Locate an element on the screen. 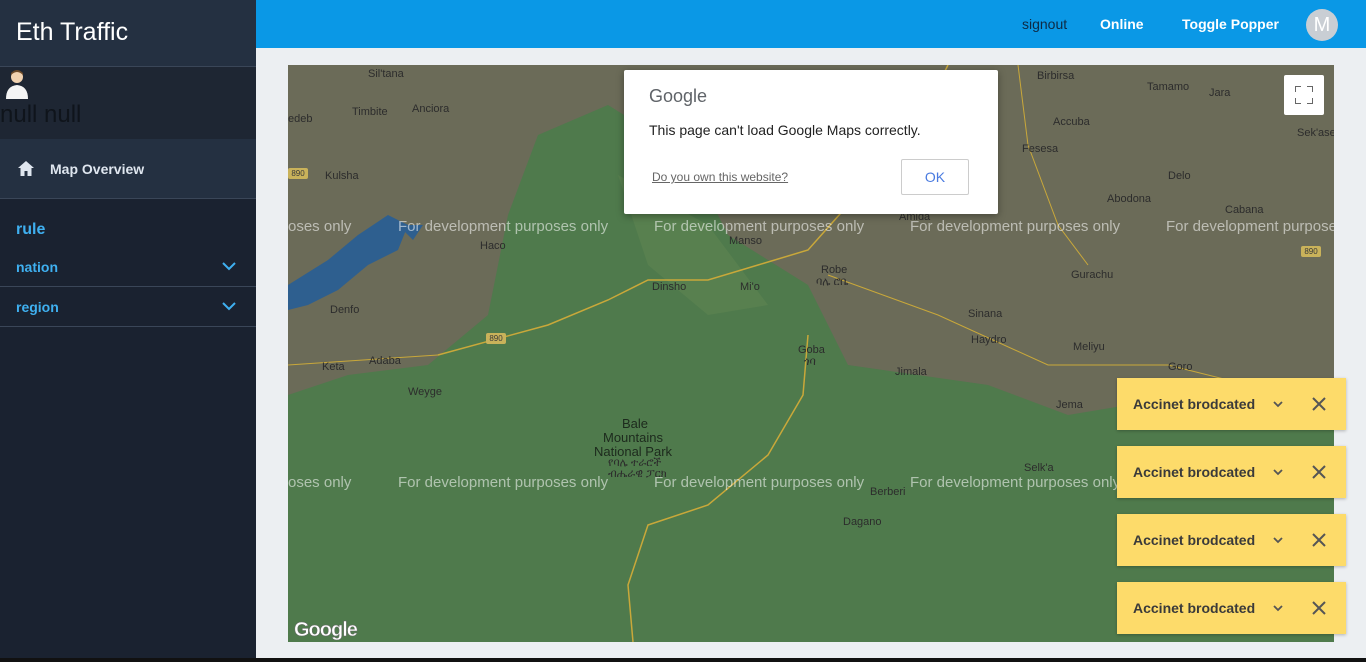 The height and width of the screenshot is (662, 1366). nav-map-overview: Map Overview is located at coordinates (128, 169).